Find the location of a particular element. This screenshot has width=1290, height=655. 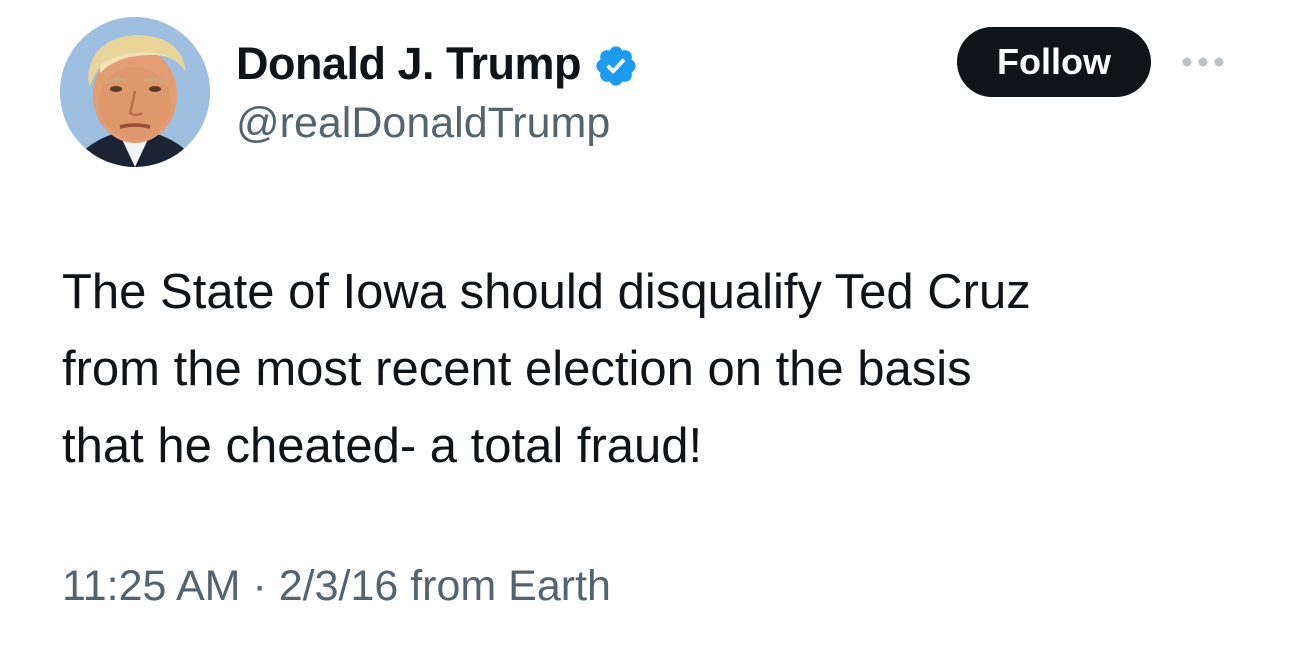

display-name: Donald J. Trump is located at coordinates (409, 64).